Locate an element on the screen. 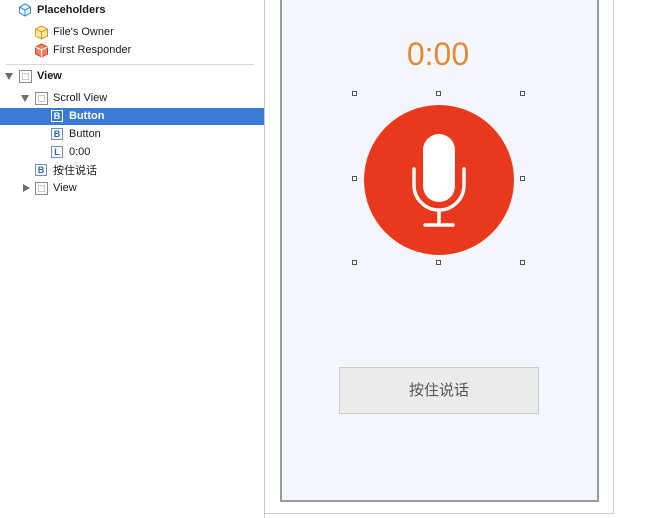 This screenshot has width=647, height=518. resize-handle-left is located at coordinates (354, 178).